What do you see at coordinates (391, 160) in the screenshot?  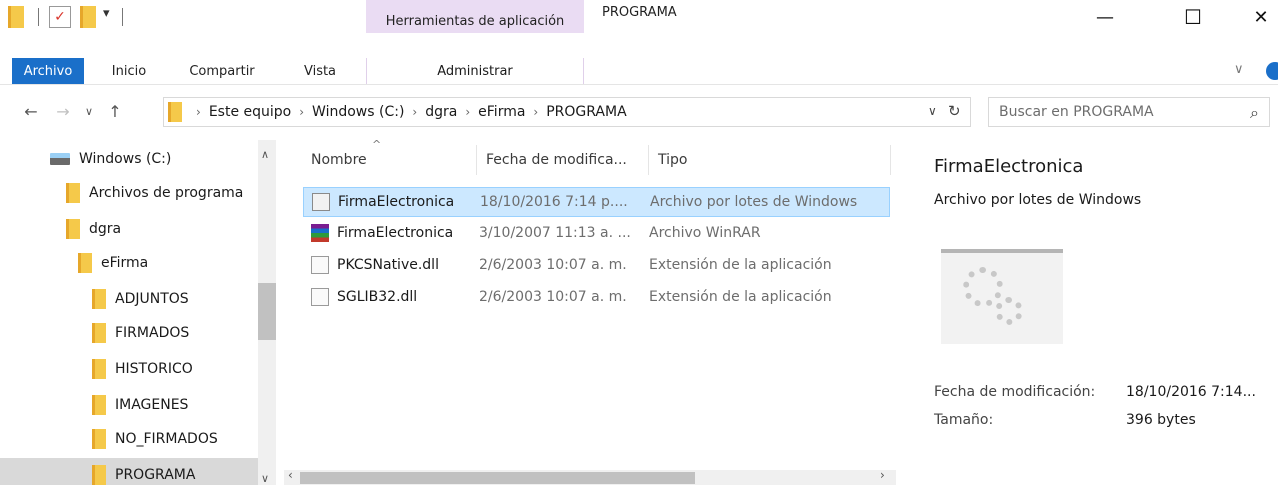 I see `column-header-nombre: Nombre` at bounding box center [391, 160].